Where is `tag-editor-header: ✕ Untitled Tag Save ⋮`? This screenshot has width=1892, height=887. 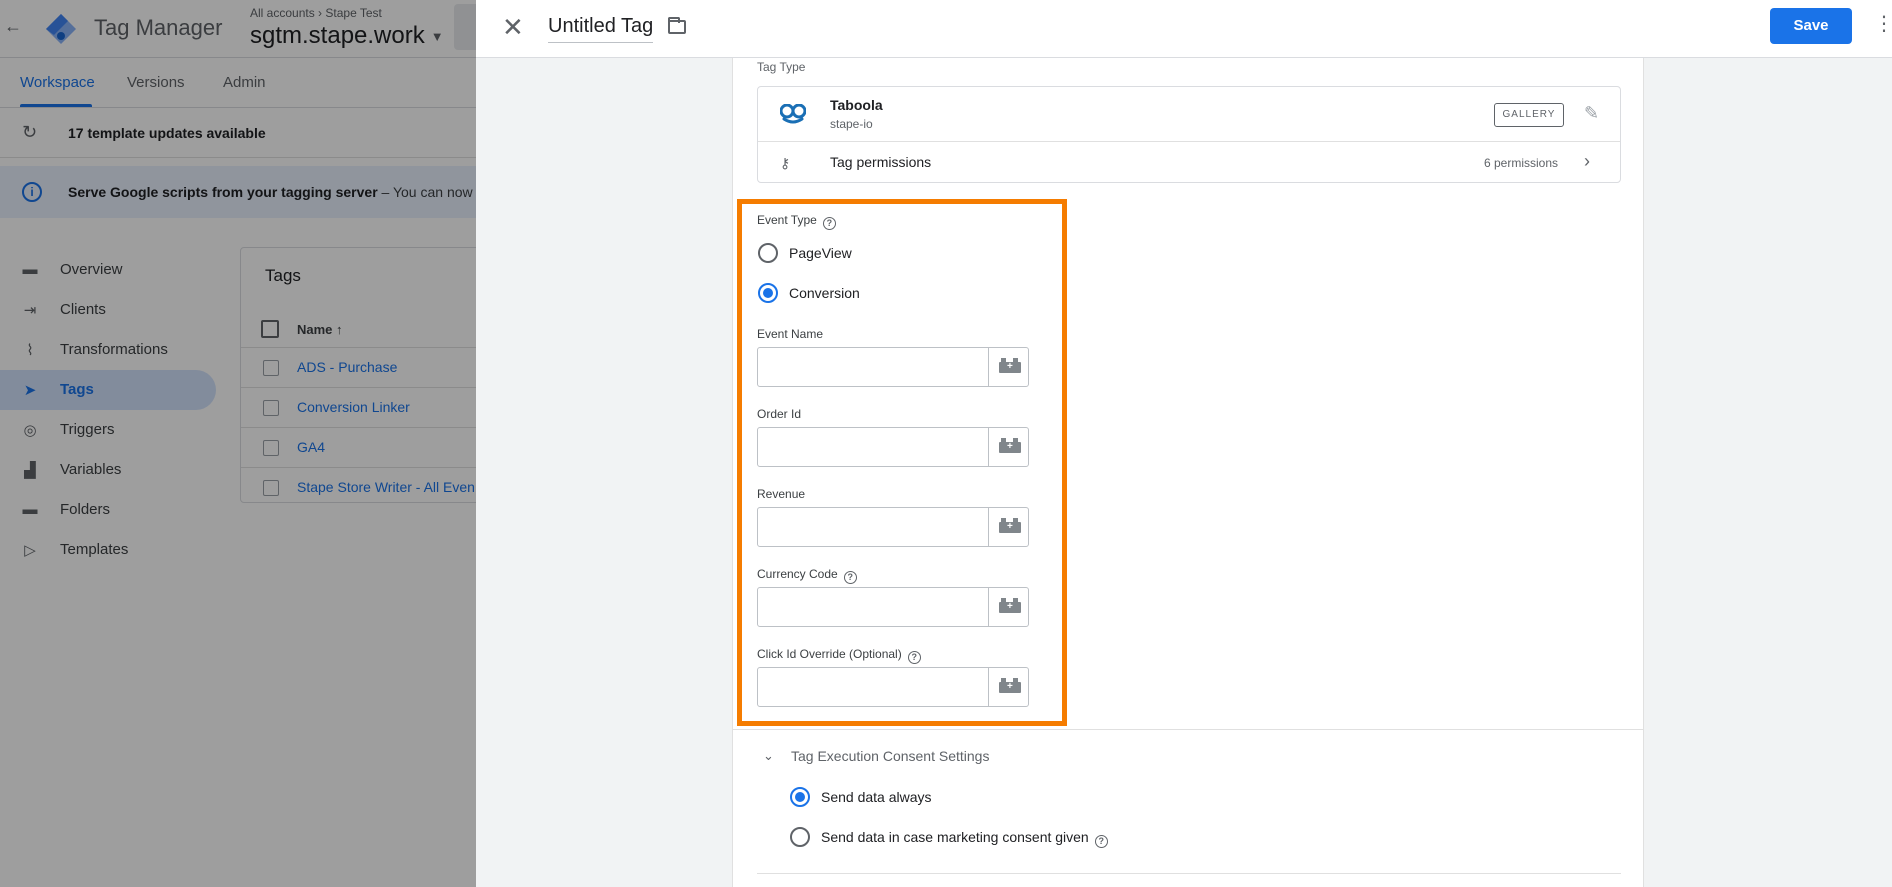
tag-editor-header: ✕ Untitled Tag Save ⋮ is located at coordinates (1184, 29).